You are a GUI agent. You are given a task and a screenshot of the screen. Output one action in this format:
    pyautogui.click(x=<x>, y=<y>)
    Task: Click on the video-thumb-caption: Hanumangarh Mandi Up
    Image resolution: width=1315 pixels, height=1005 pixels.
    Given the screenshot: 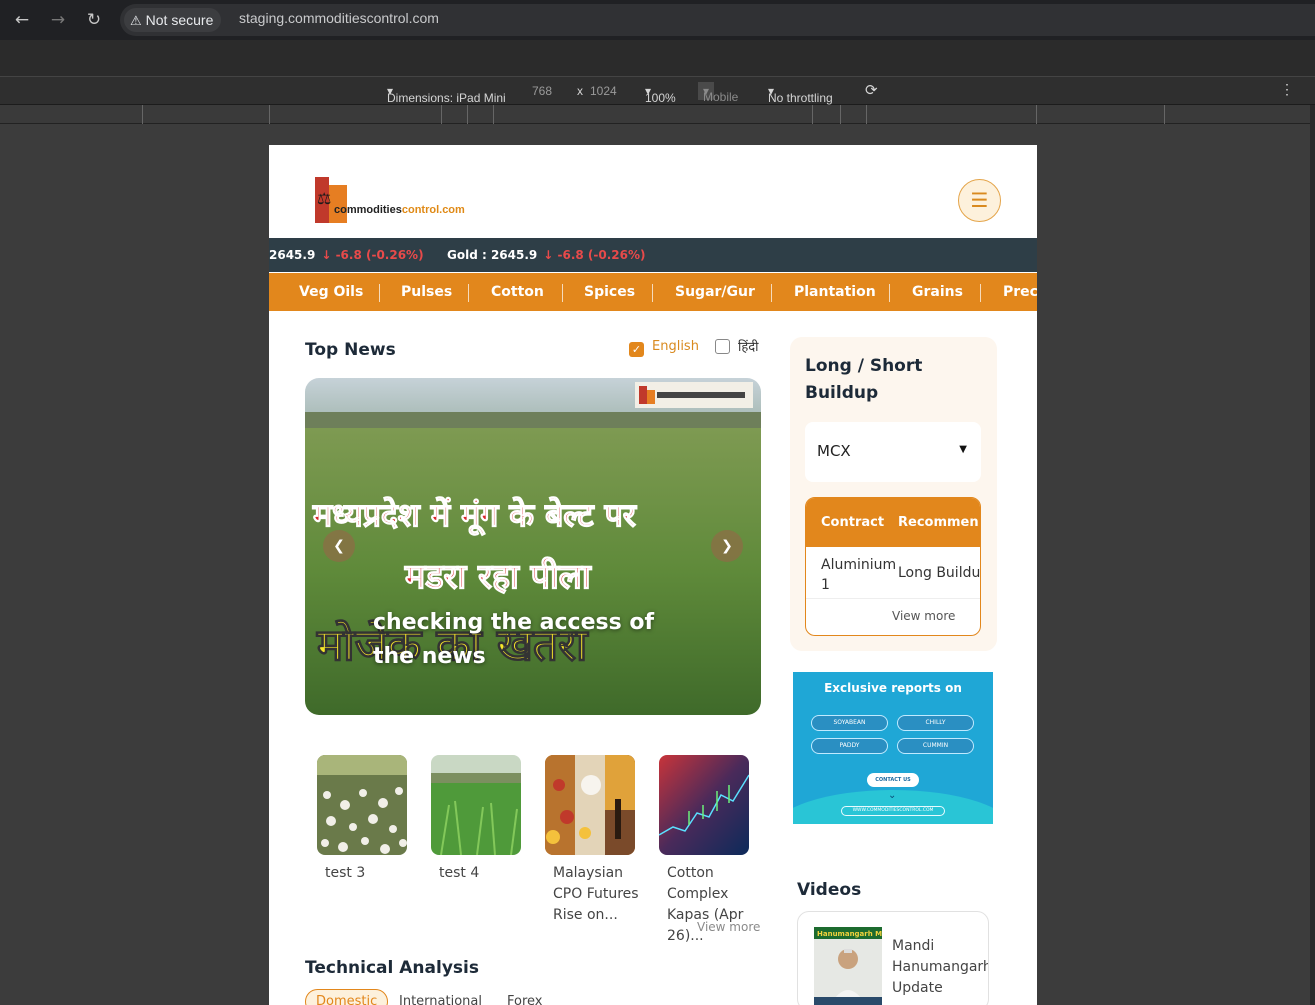 What is the action you would take?
    pyautogui.click(x=849, y=934)
    